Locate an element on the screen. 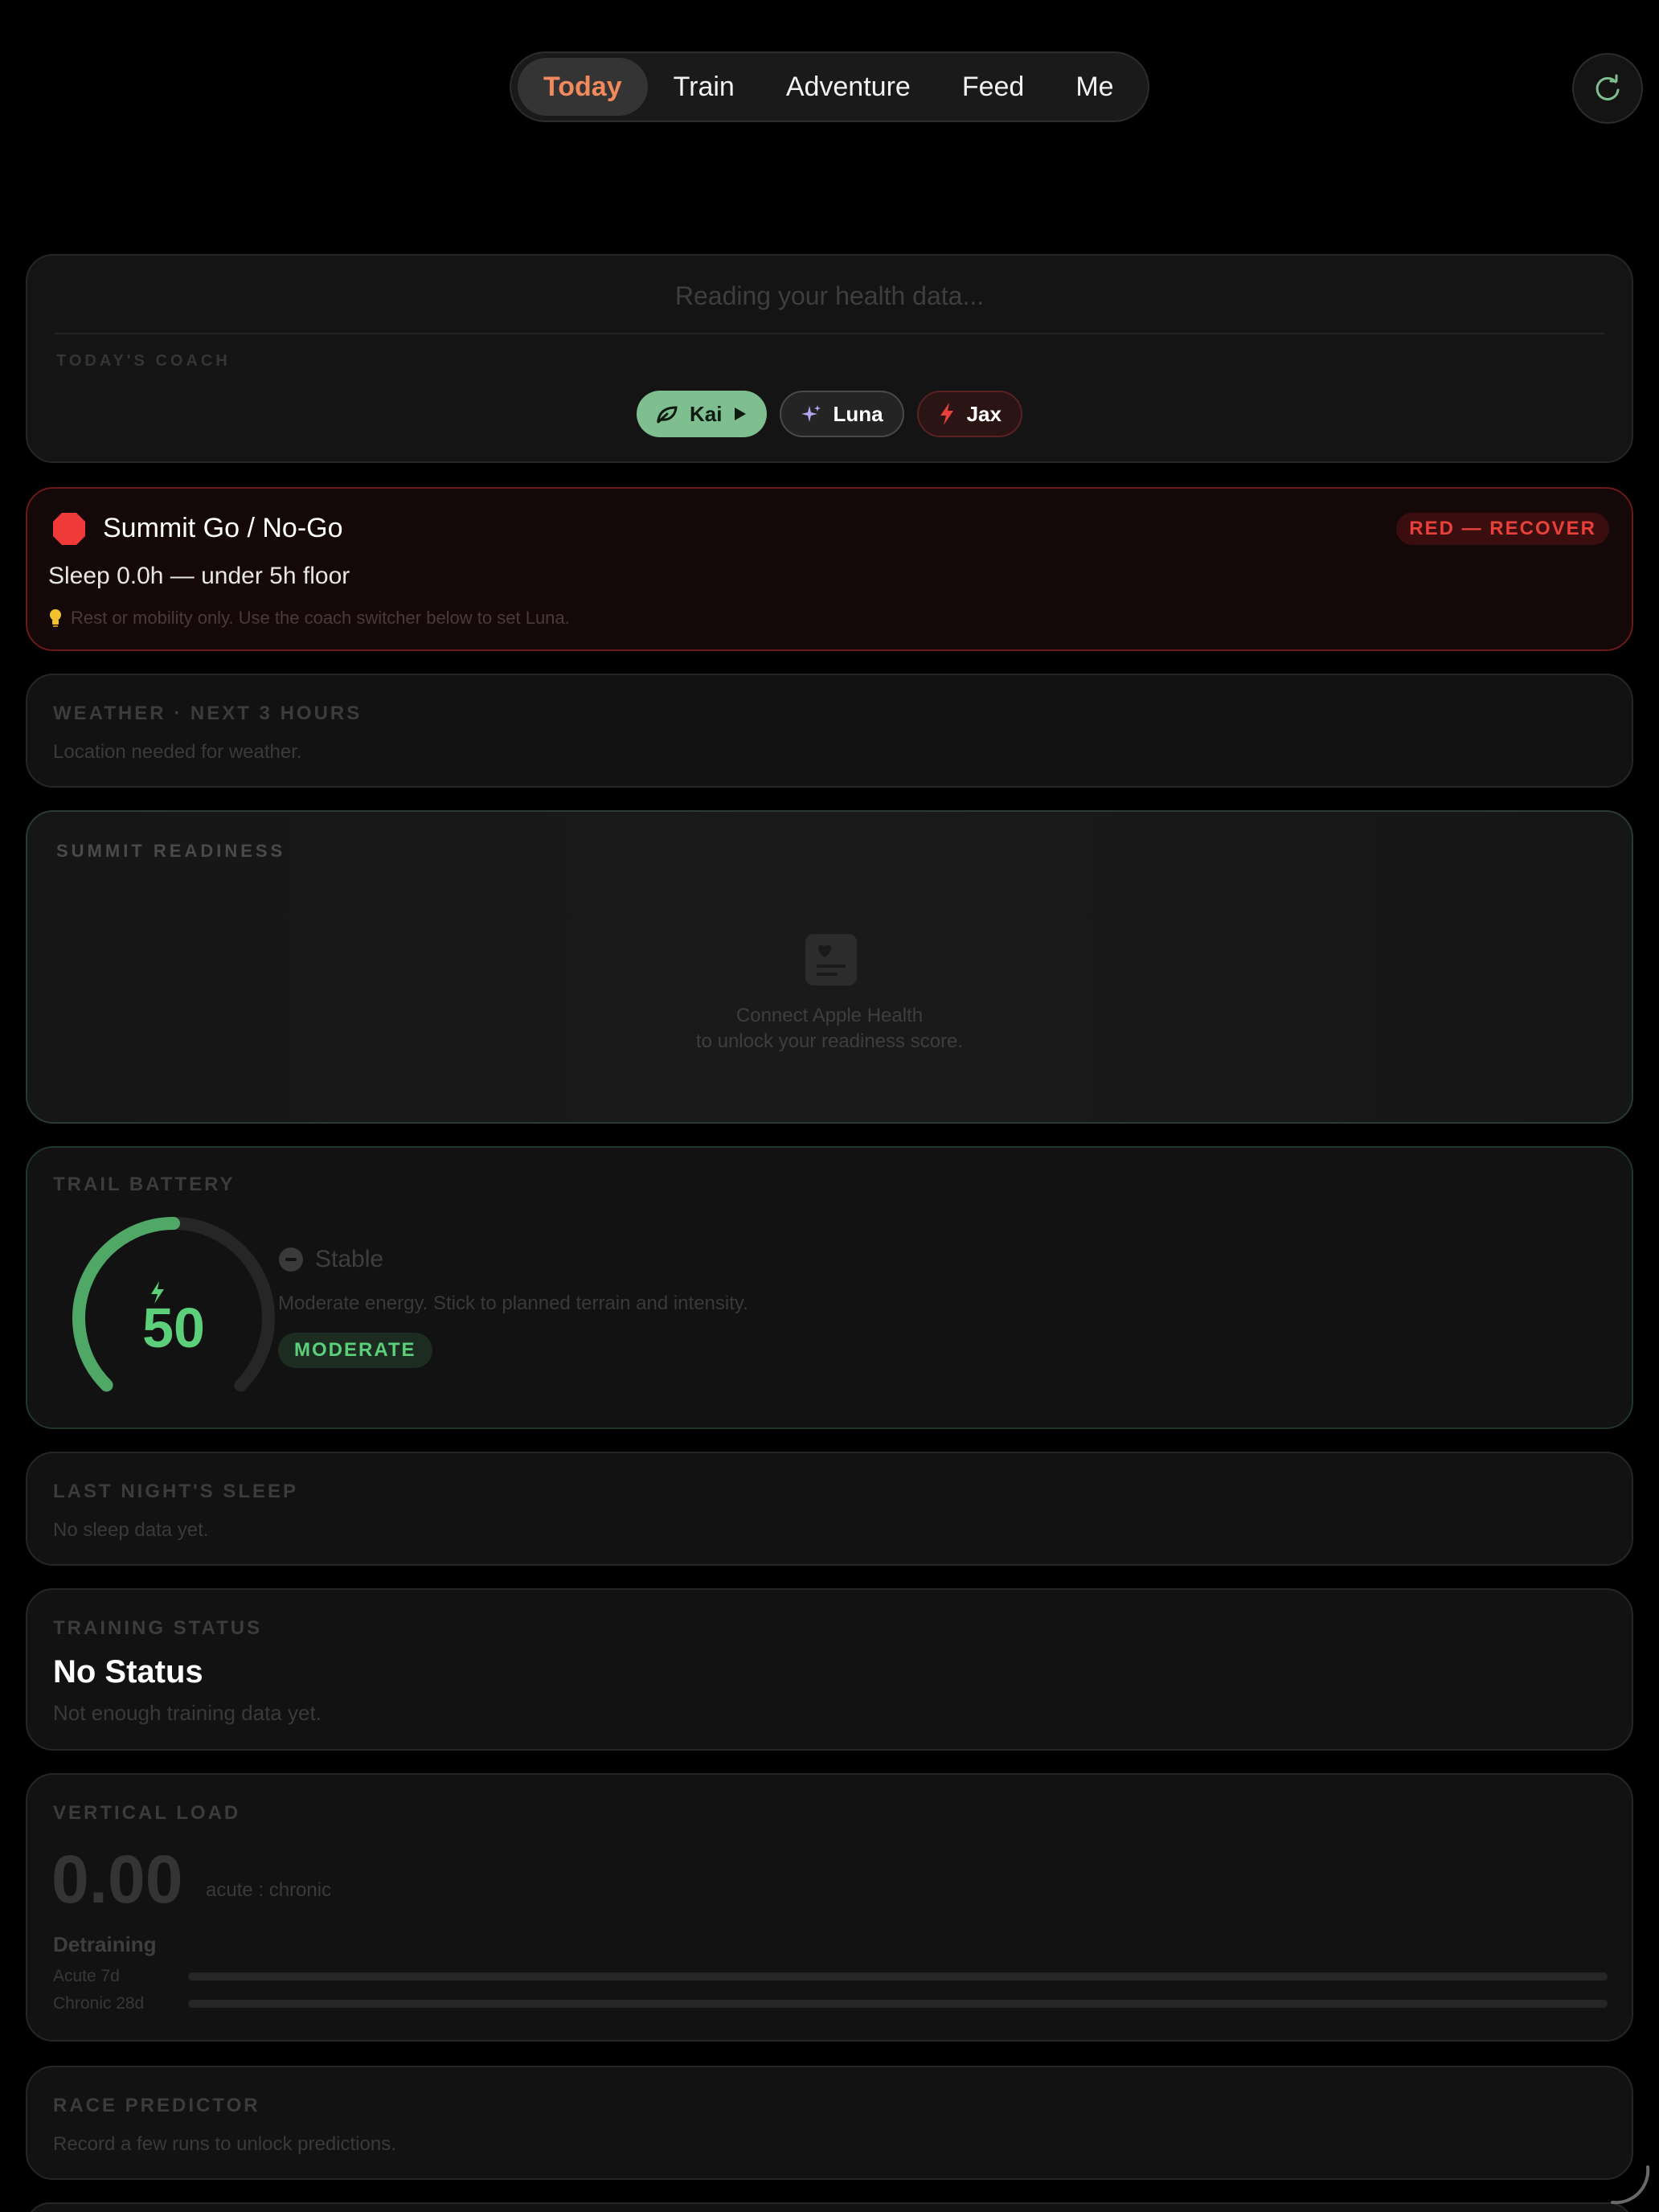 The width and height of the screenshot is (1659, 2212). coach-chip-luna: Luna is located at coordinates (842, 414).